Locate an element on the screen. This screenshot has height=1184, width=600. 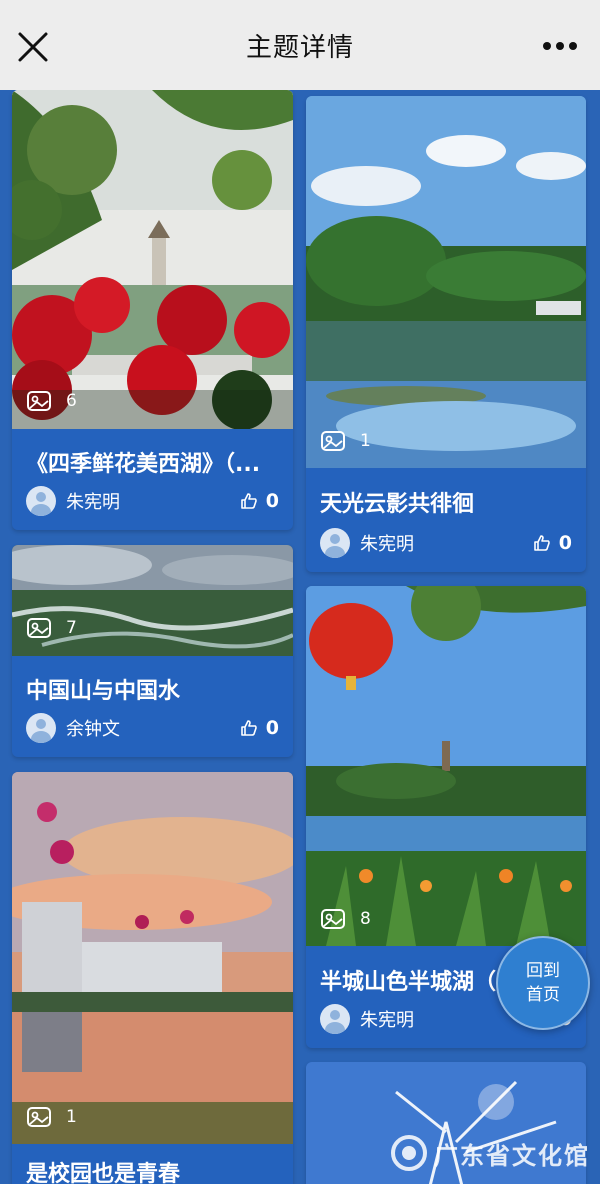
image-count-value: 6 is located at coordinates (71, 401).